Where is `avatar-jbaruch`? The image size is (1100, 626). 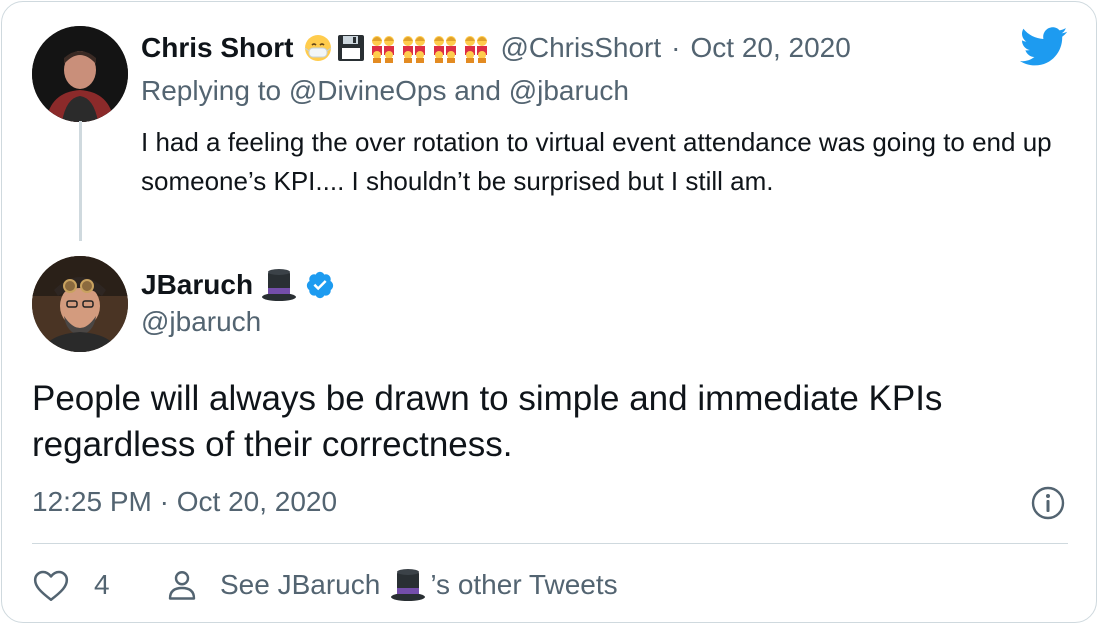 avatar-jbaruch is located at coordinates (80, 304).